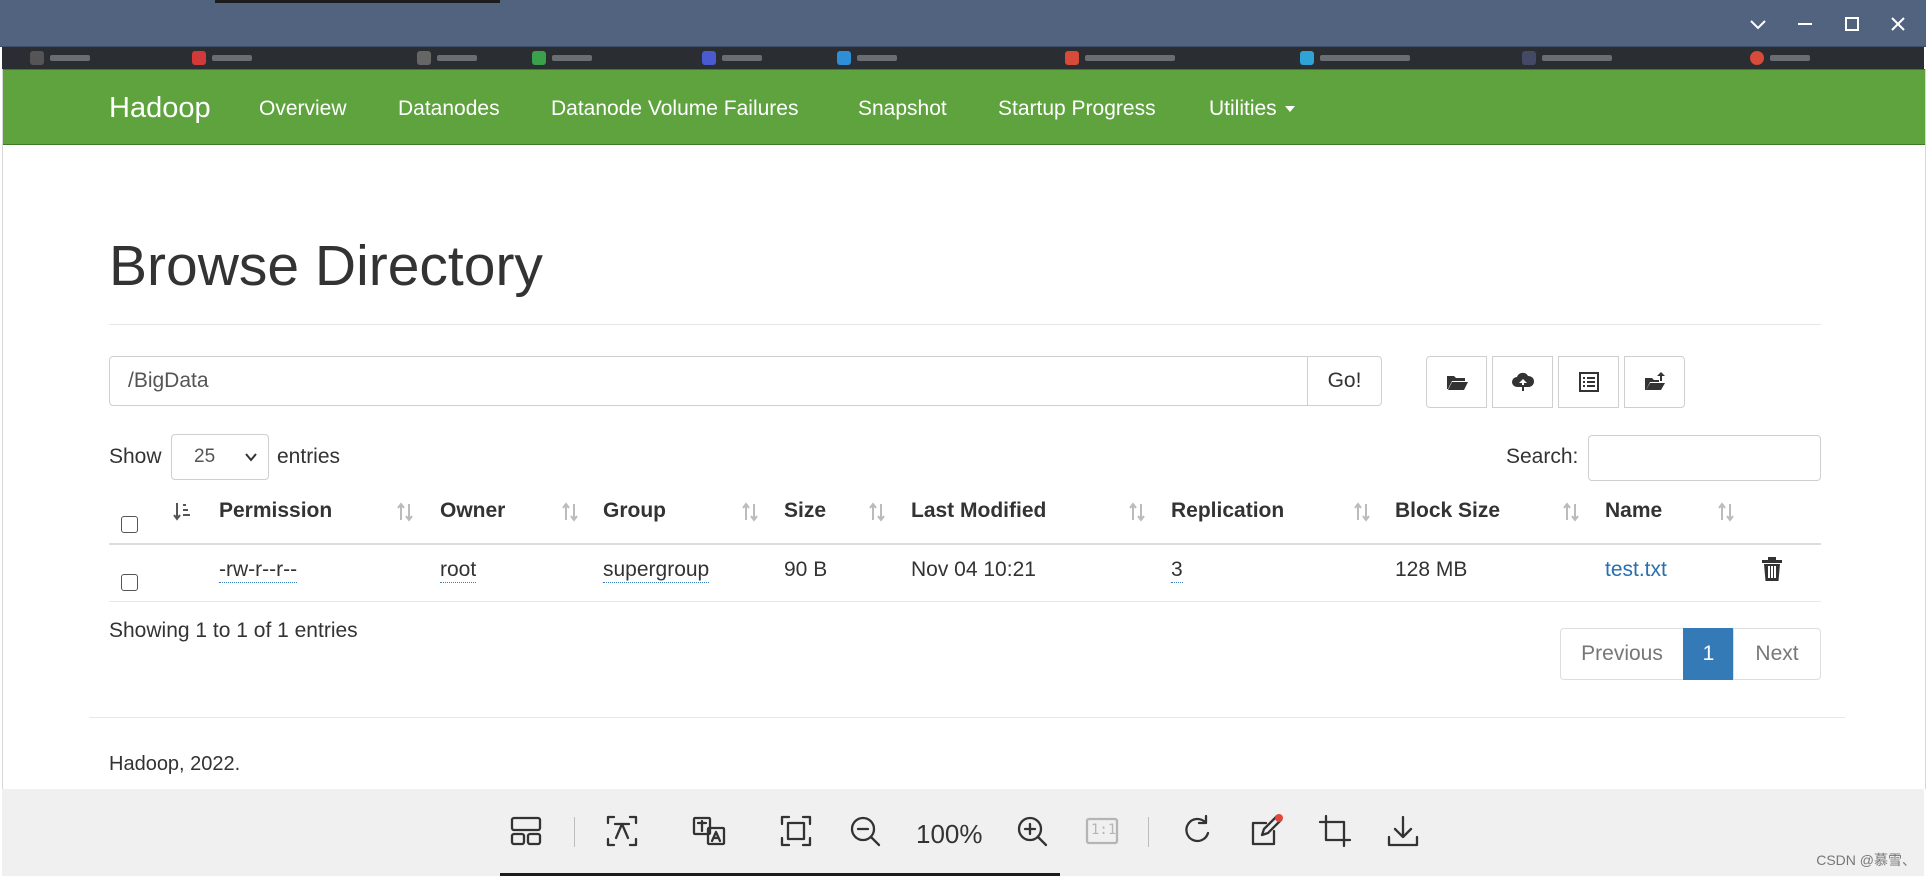 Image resolution: width=1926 pixels, height=876 pixels. I want to click on next-page-button: Next, so click(1777, 654).